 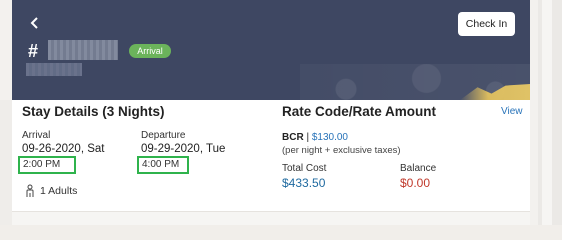 I want to click on reservation-hash: #, so click(x=33, y=51).